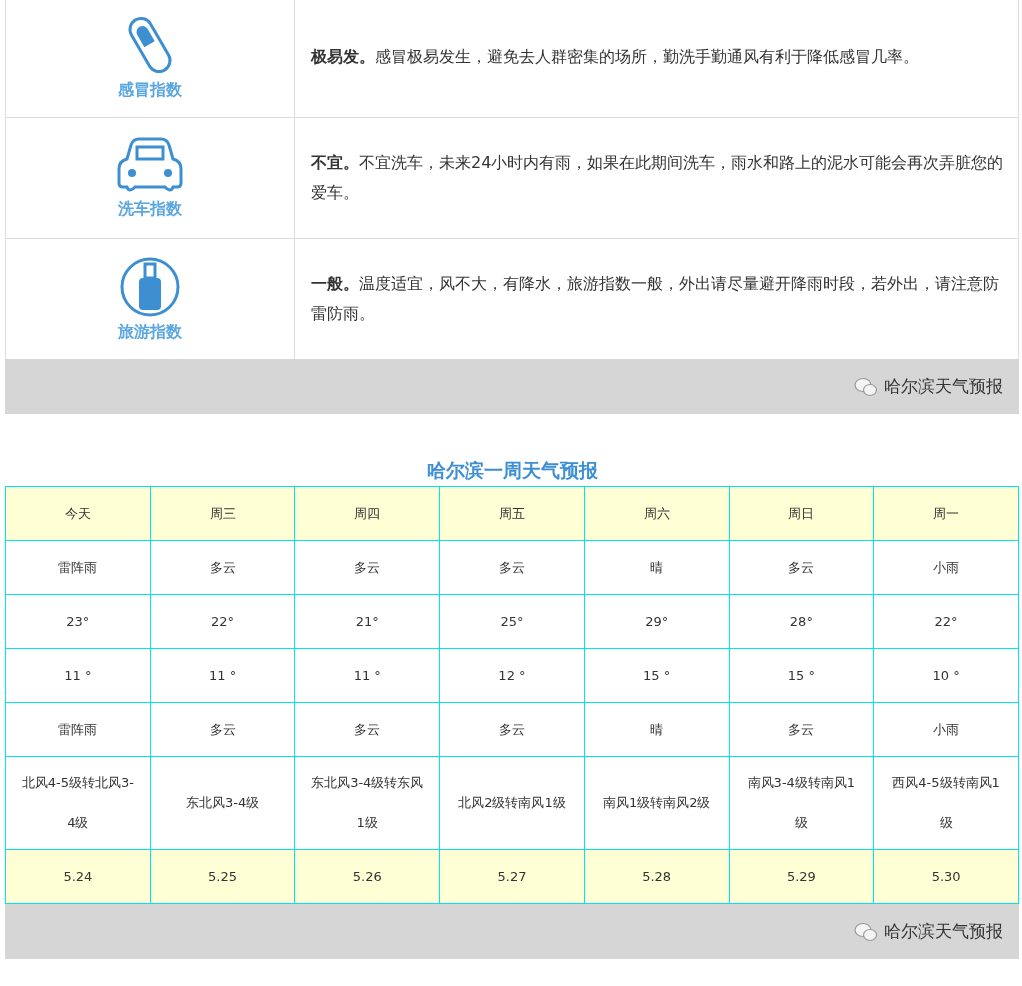  I want to click on table-cell: 29°, so click(656, 621).